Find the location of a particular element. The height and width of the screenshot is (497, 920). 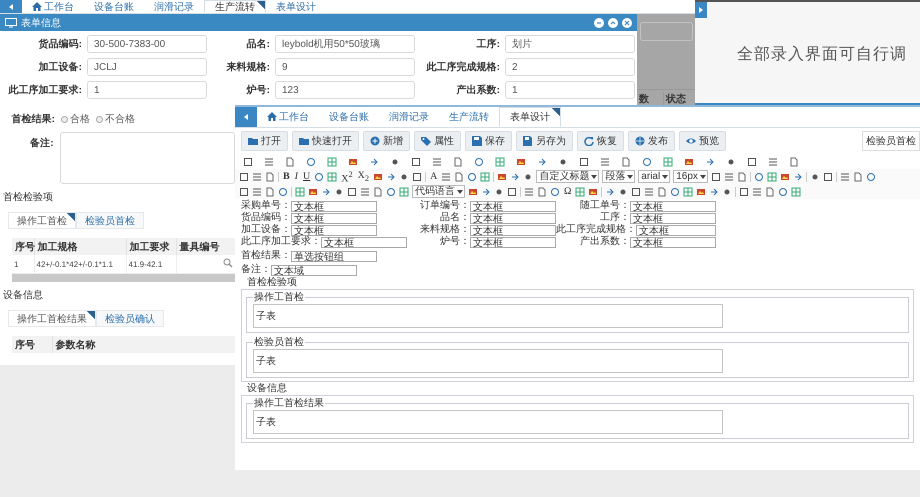

input-field: 单选按钮组 is located at coordinates (334, 256).